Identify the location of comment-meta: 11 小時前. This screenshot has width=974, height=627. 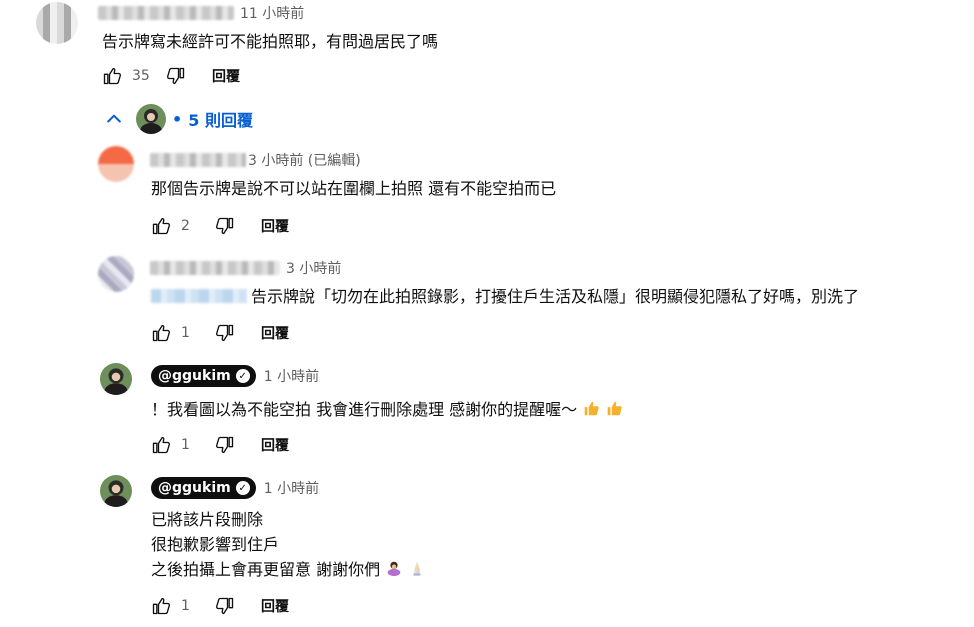
(201, 13).